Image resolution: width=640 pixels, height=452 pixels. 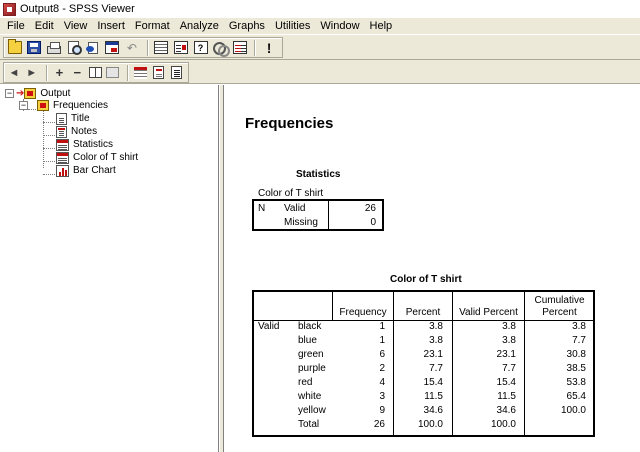 What do you see at coordinates (301, 222) in the screenshot?
I see `stats-missing-label: Missing` at bounding box center [301, 222].